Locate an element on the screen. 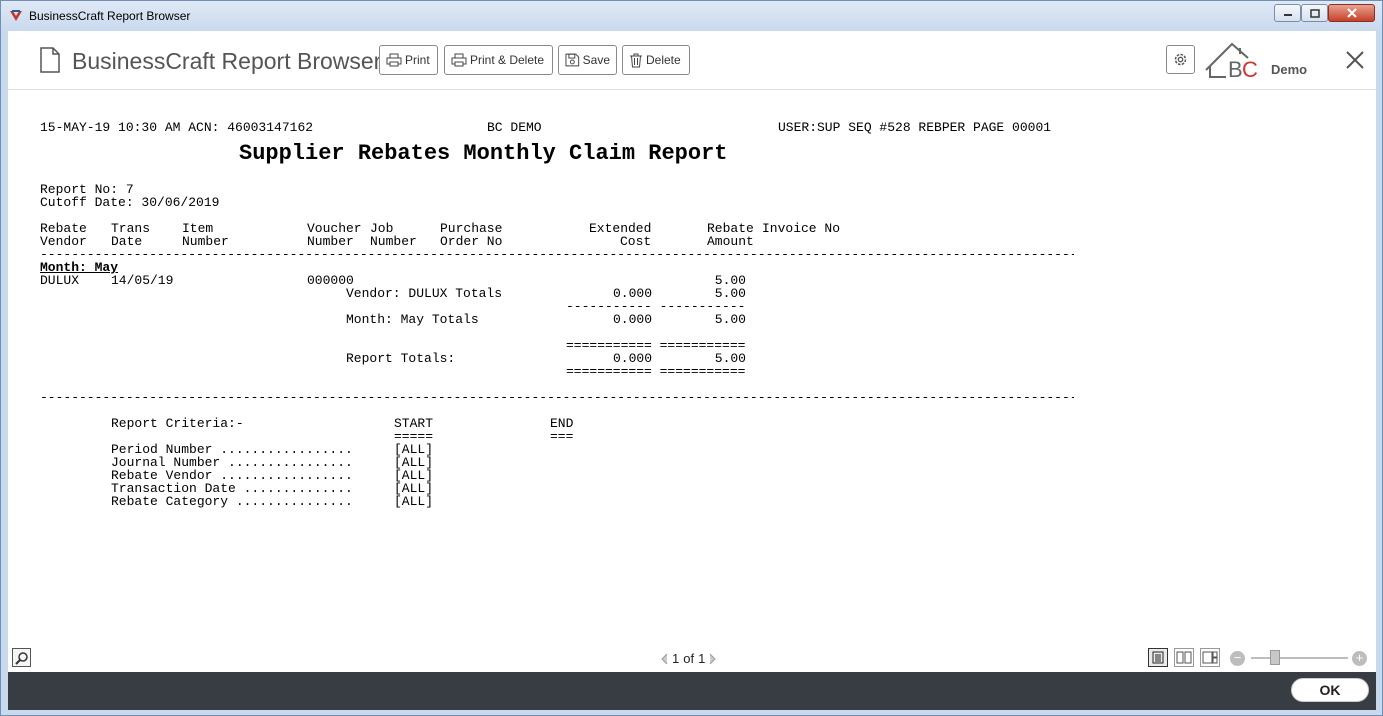  criteria-value: [ALL] is located at coordinates (414, 501).